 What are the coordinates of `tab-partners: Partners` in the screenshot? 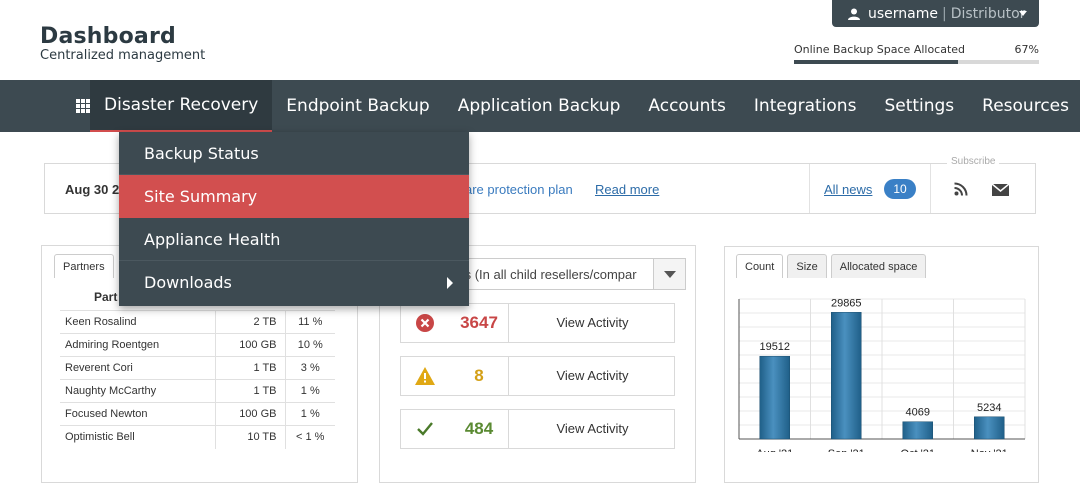 It's located at (84, 266).